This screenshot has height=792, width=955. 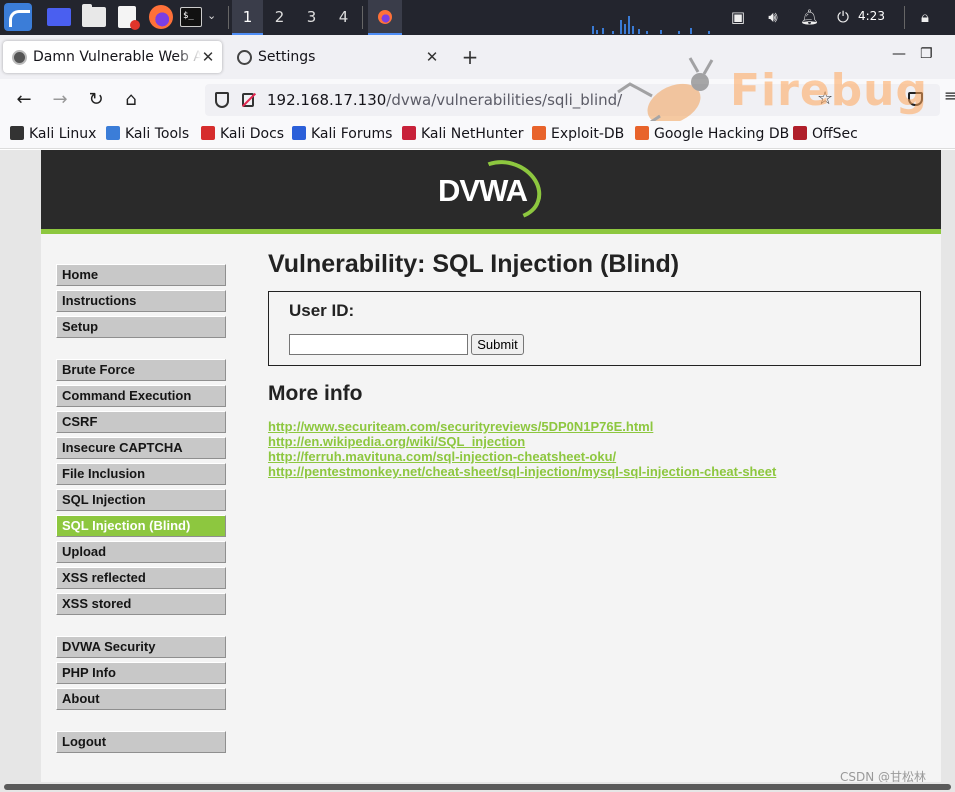 What do you see at coordinates (539, 133) in the screenshot?
I see `exploit-db-icon` at bounding box center [539, 133].